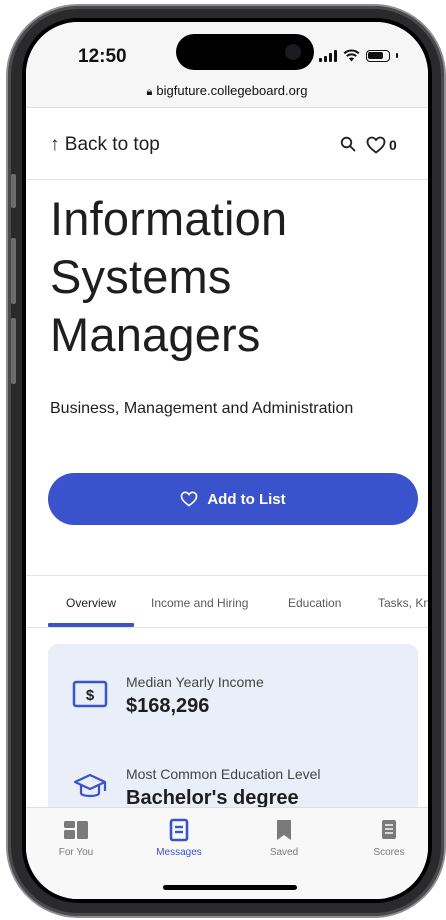 This screenshot has width=446, height=920. I want to click on tab-overview: Overview, so click(91, 603).